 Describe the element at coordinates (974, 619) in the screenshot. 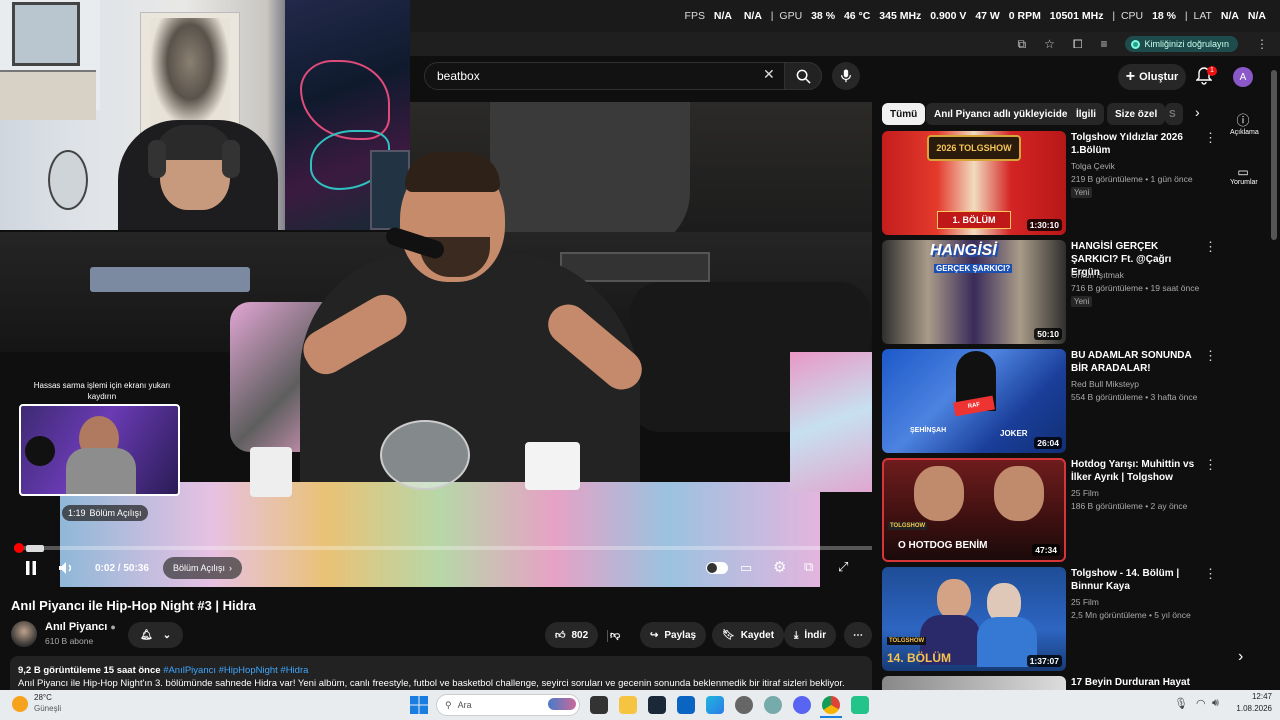

I see `video-thumbnail: TOLGSHOW 14. BÖLÜM 1:37:07` at that location.